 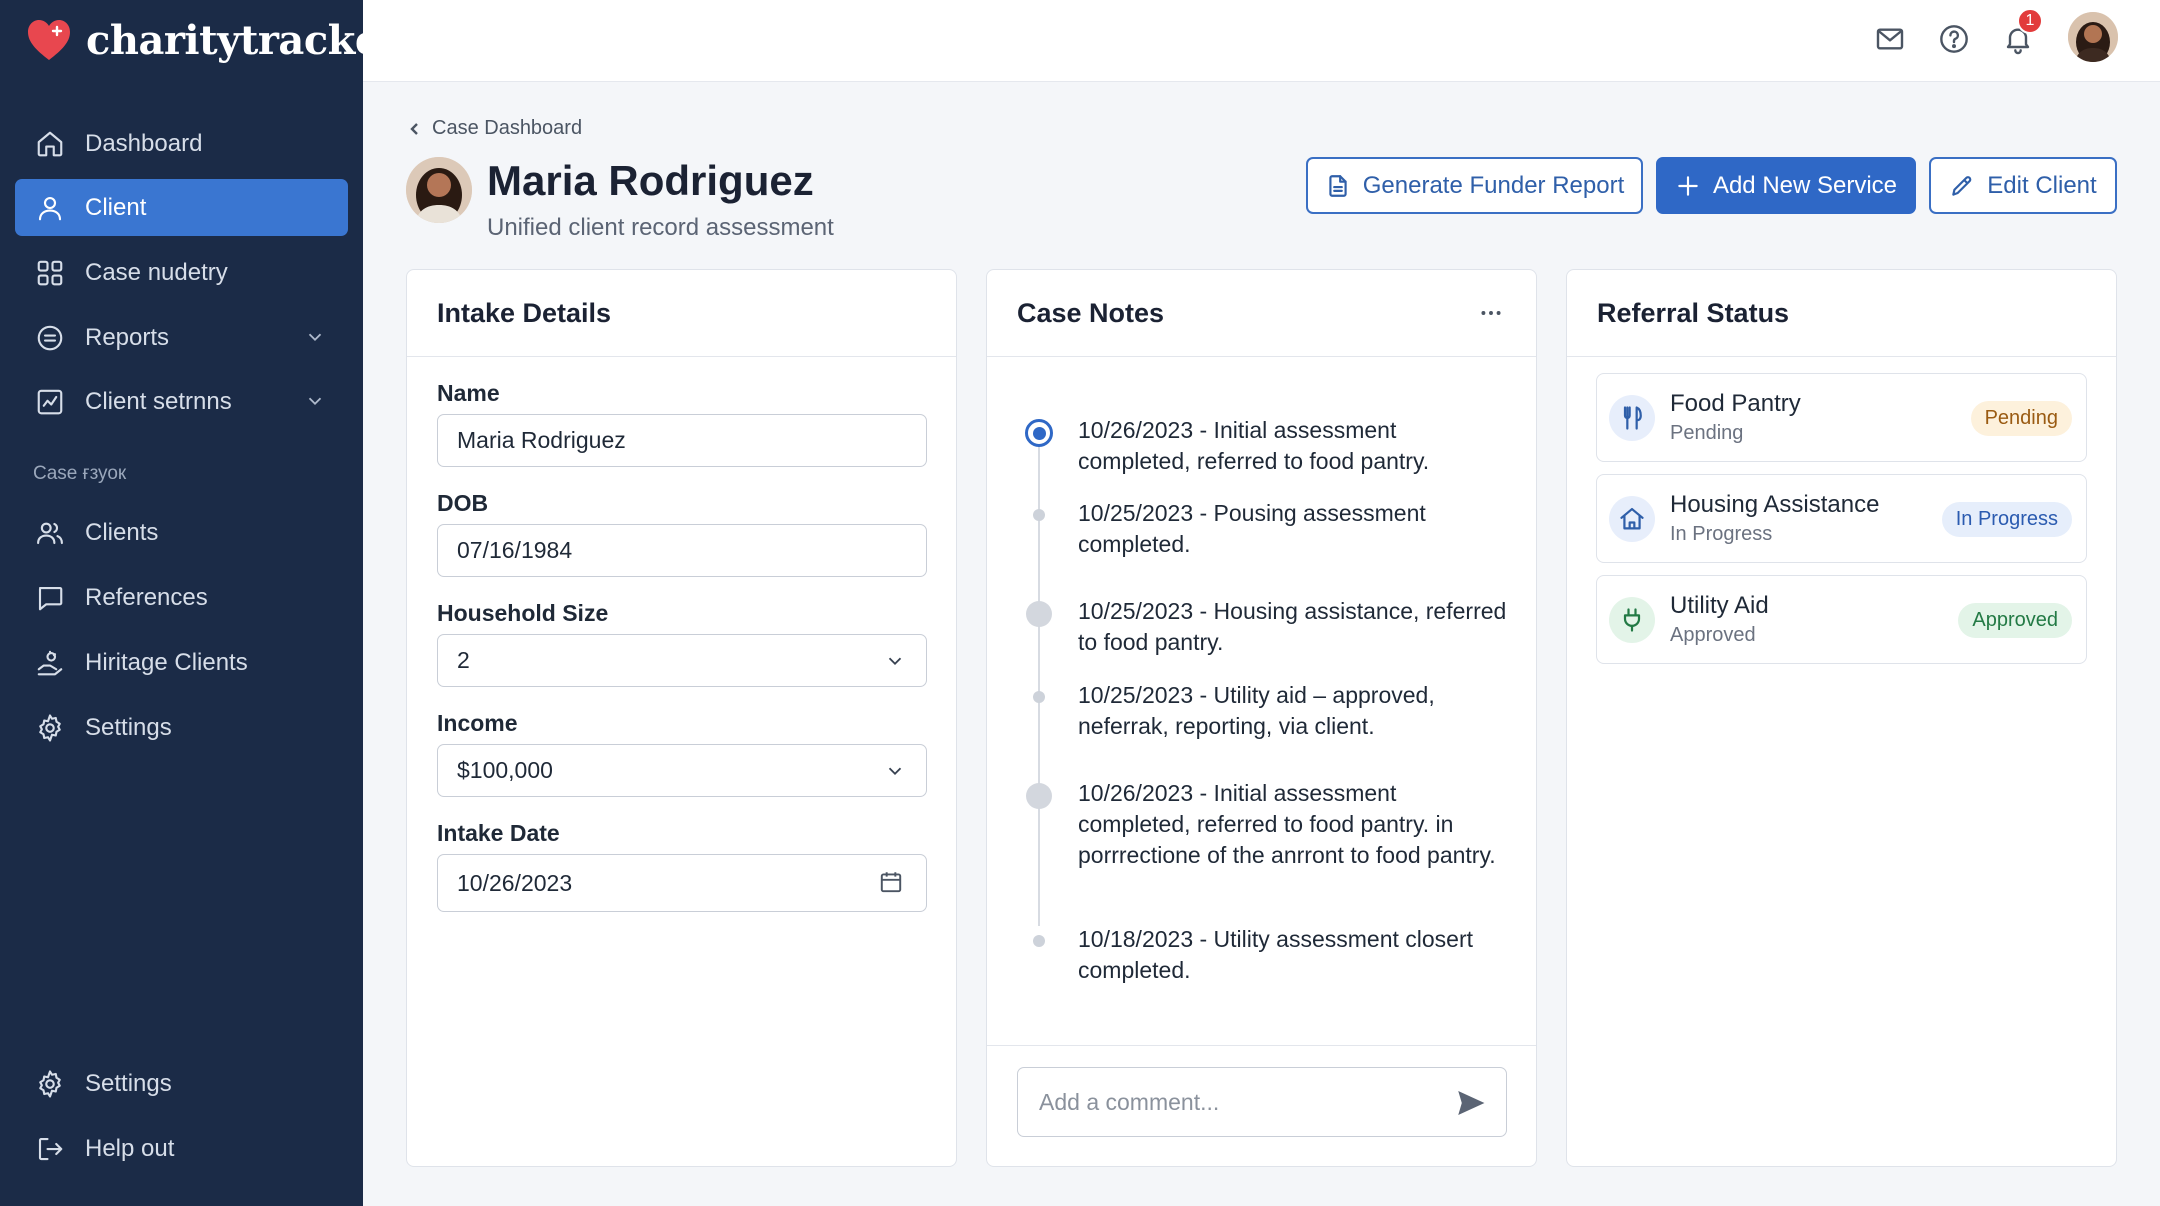 I want to click on add-new-service-button: Add New Service, so click(x=1786, y=185).